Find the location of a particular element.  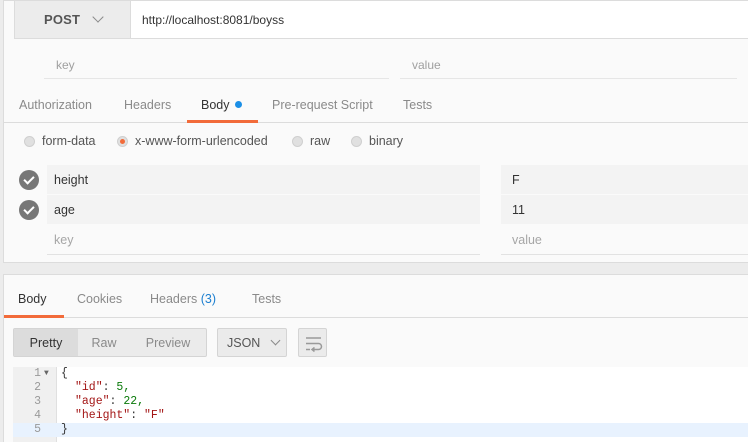

tab-pre-request-script: Pre-request Script is located at coordinates (322, 105).